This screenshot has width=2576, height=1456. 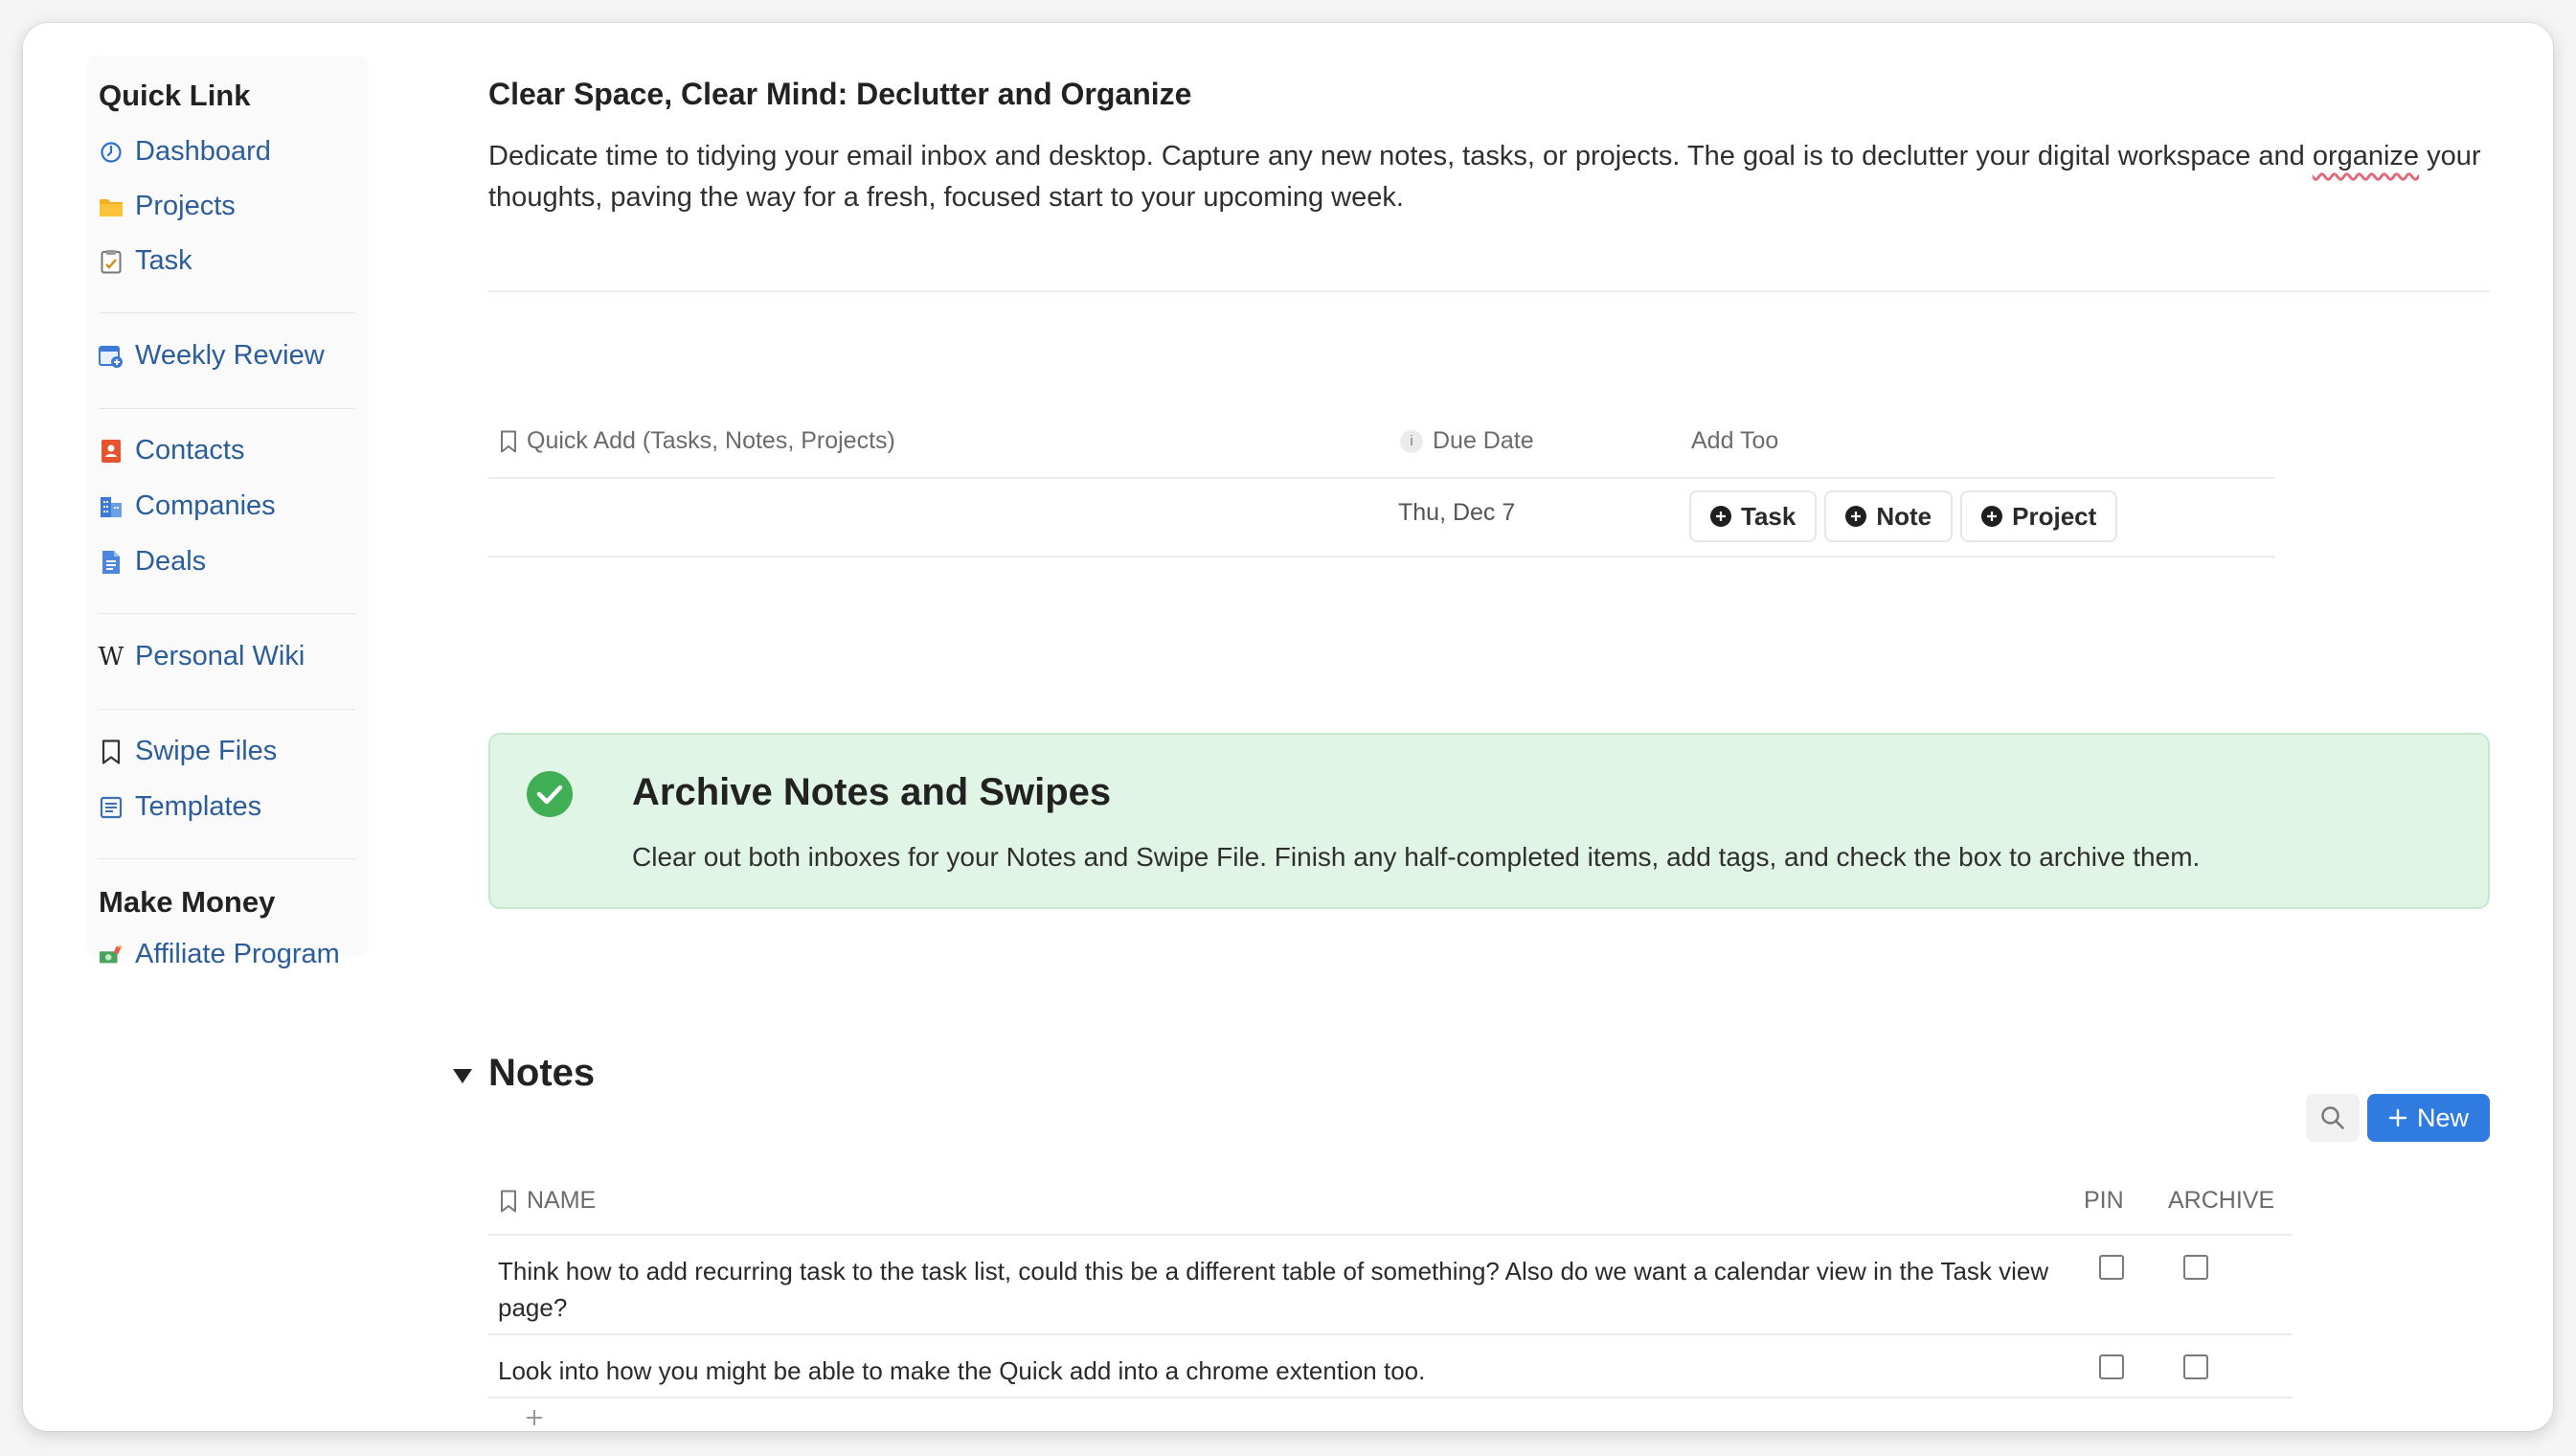 What do you see at coordinates (230, 355) in the screenshot?
I see `sidebar-item-label: Weekly Review` at bounding box center [230, 355].